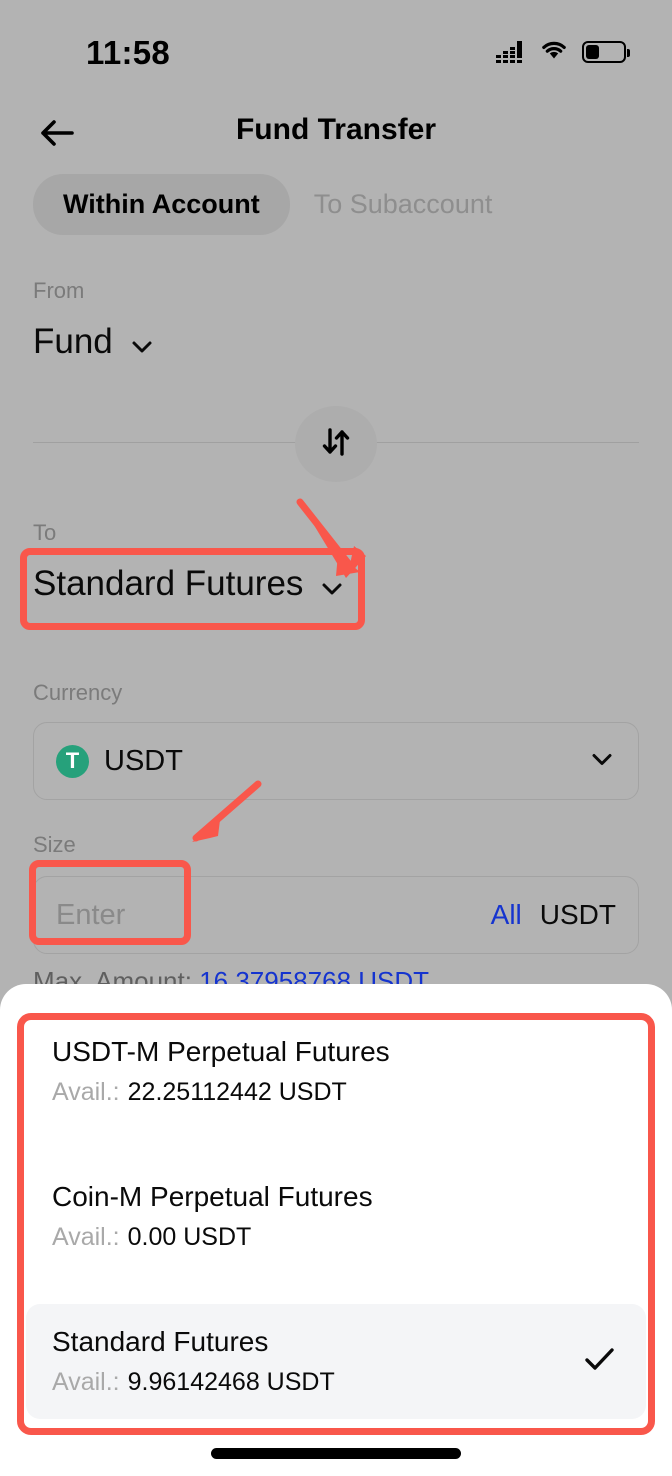  What do you see at coordinates (231, 1382) in the screenshot?
I see `avail-value: 9.96142468 USDT` at bounding box center [231, 1382].